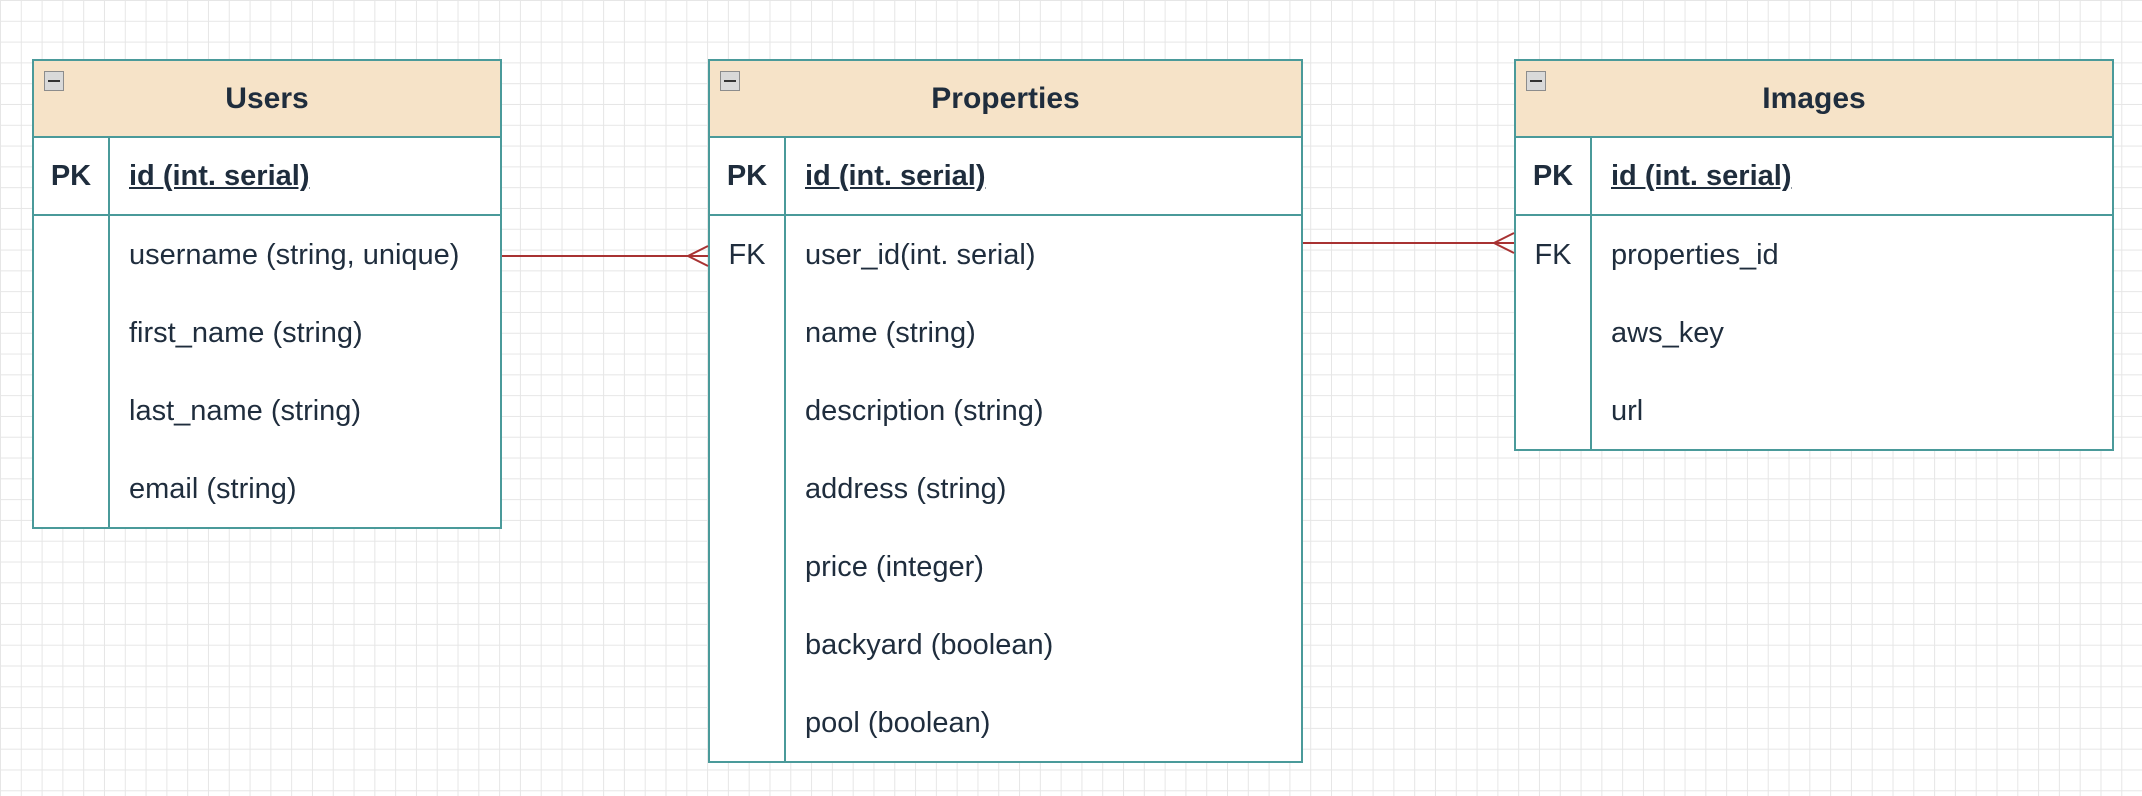 This screenshot has height=796, width=2142. What do you see at coordinates (1409, 243) in the screenshot?
I see `relationship-properties-images` at bounding box center [1409, 243].